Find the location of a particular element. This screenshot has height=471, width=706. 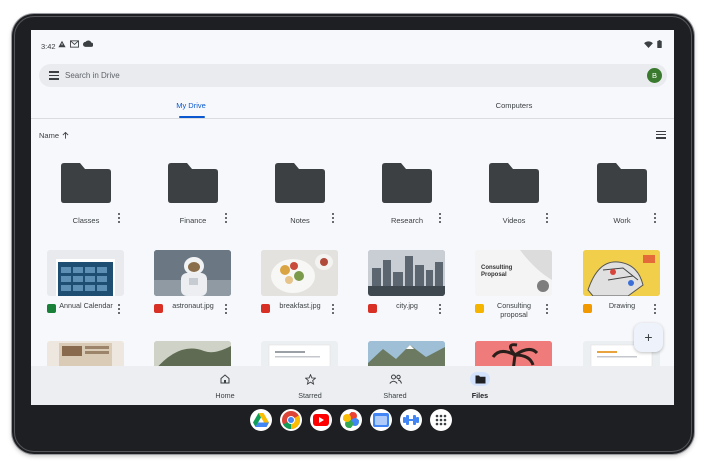

status-time: 3:42 is located at coordinates (48, 46).